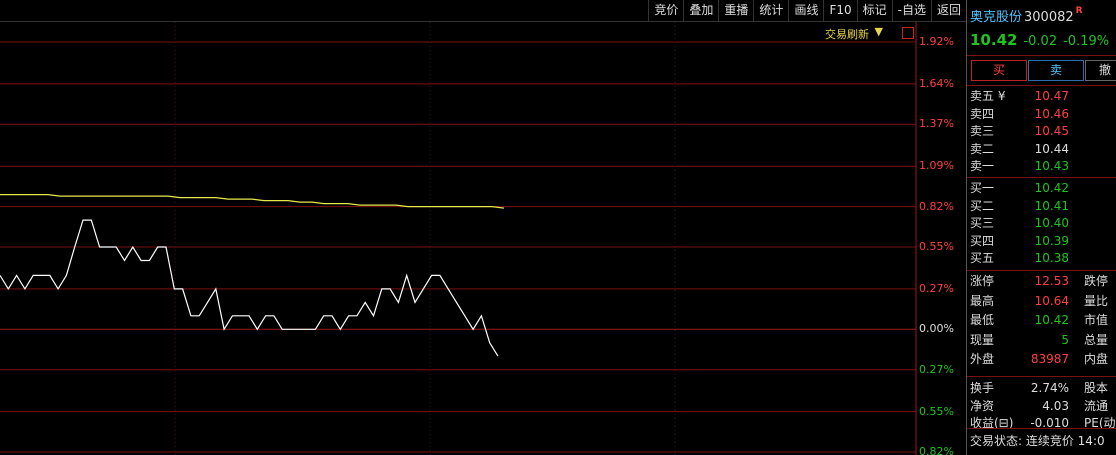 Image resolution: width=1116 pixels, height=455 pixels. What do you see at coordinates (1051, 205) in the screenshot?
I see `quote-row-value: 10.41` at bounding box center [1051, 205].